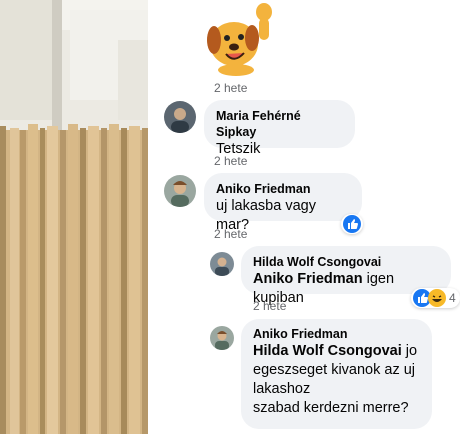  Describe the element at coordinates (334, 370) in the screenshot. I see `reply-text-line: egeszseget kivanok az uj` at that location.